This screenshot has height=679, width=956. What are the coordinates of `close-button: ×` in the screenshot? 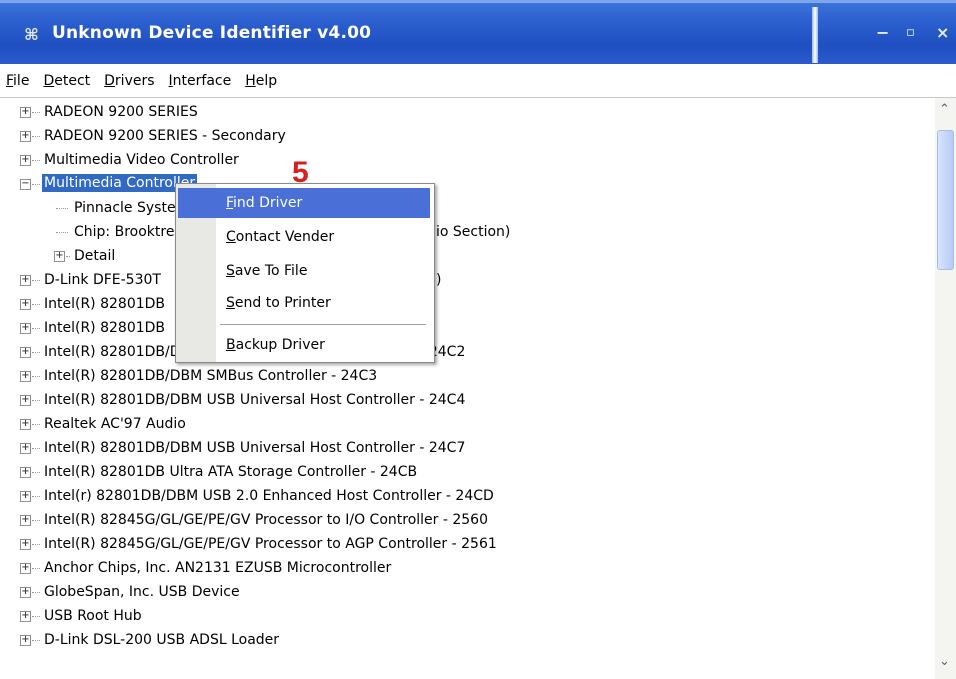 It's located at (942, 32).